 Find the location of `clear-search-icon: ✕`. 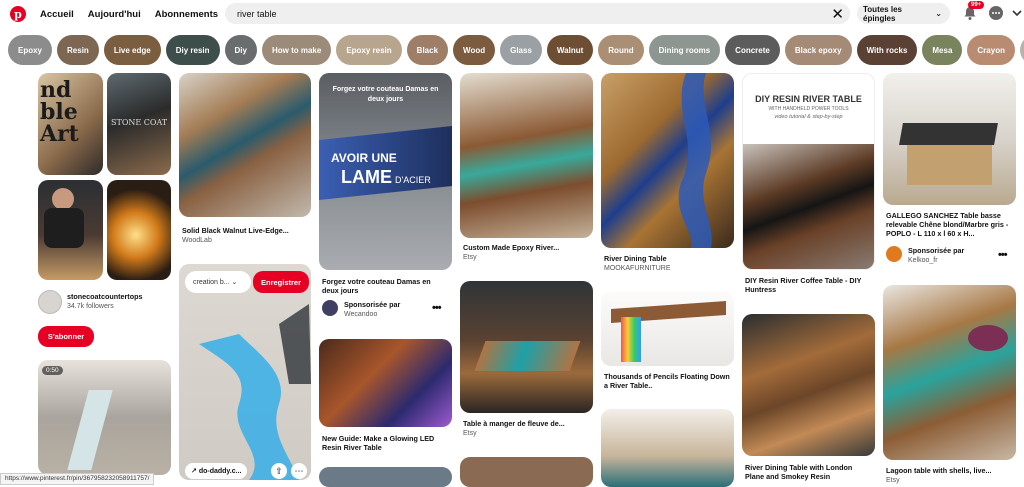

clear-search-icon: ✕ is located at coordinates (837, 14).